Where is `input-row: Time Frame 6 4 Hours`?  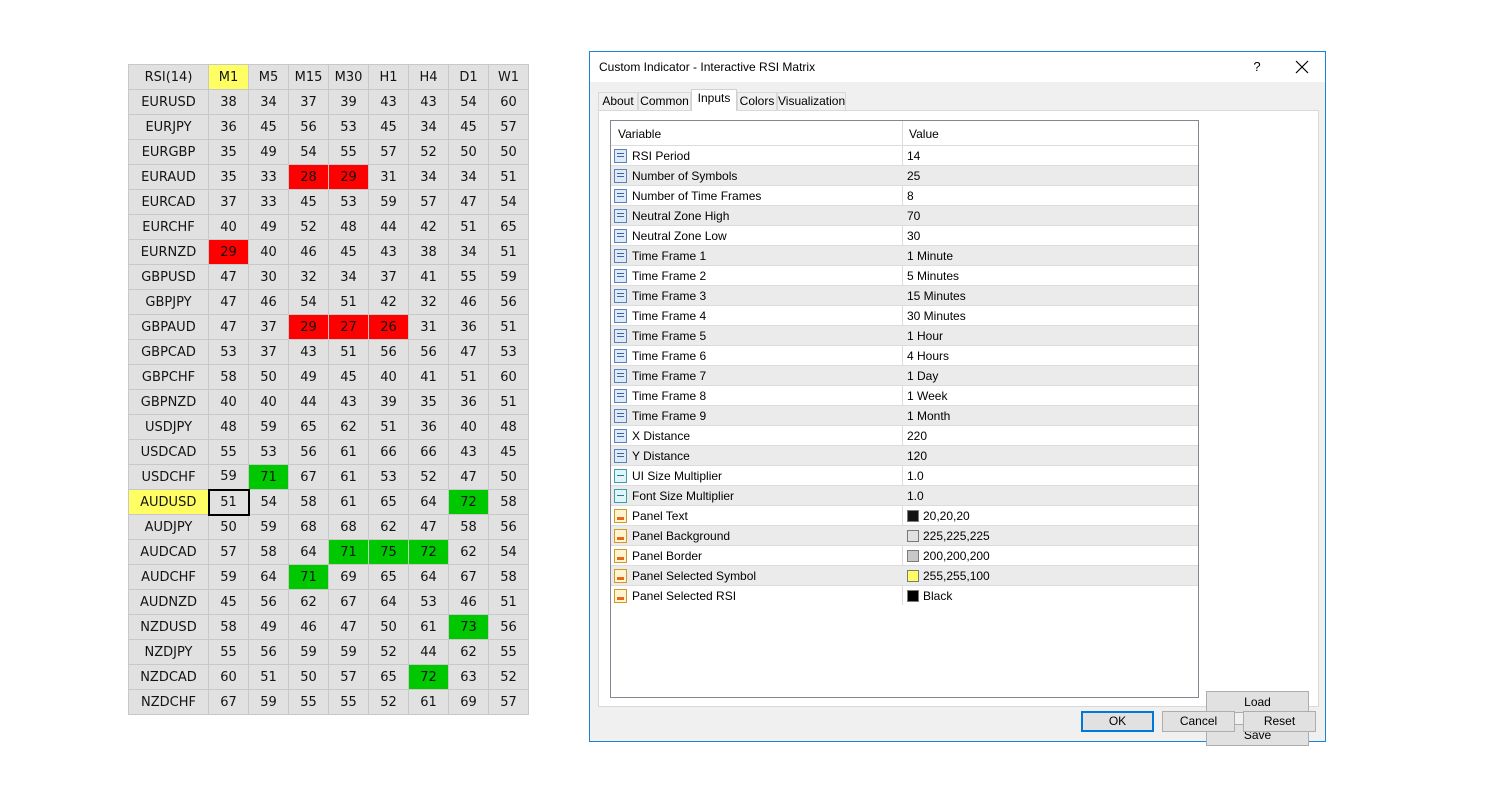
input-row: Time Frame 6 4 Hours is located at coordinates (904, 355).